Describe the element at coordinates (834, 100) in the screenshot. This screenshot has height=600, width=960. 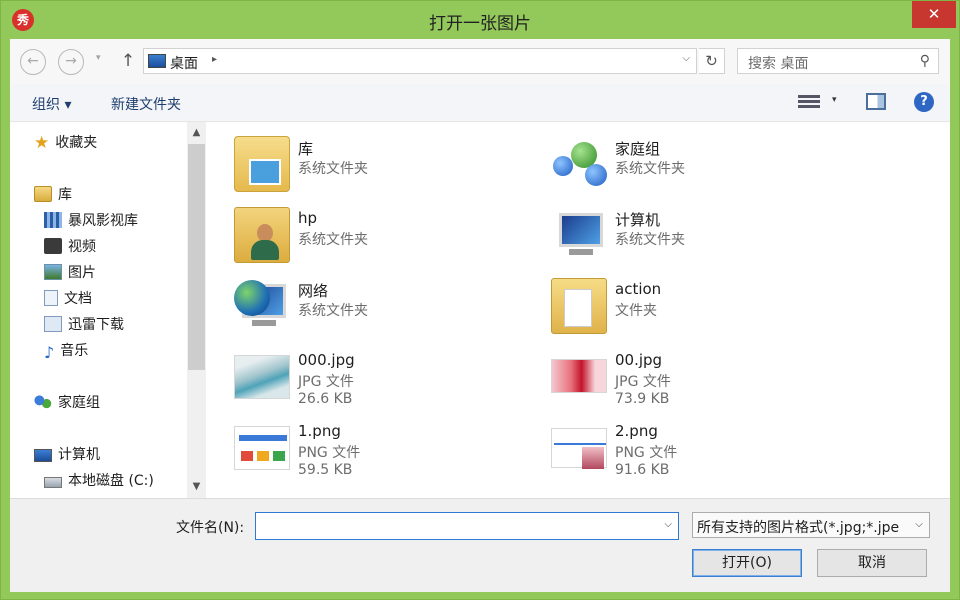
I see `view-options-dropdown: ▾` at that location.